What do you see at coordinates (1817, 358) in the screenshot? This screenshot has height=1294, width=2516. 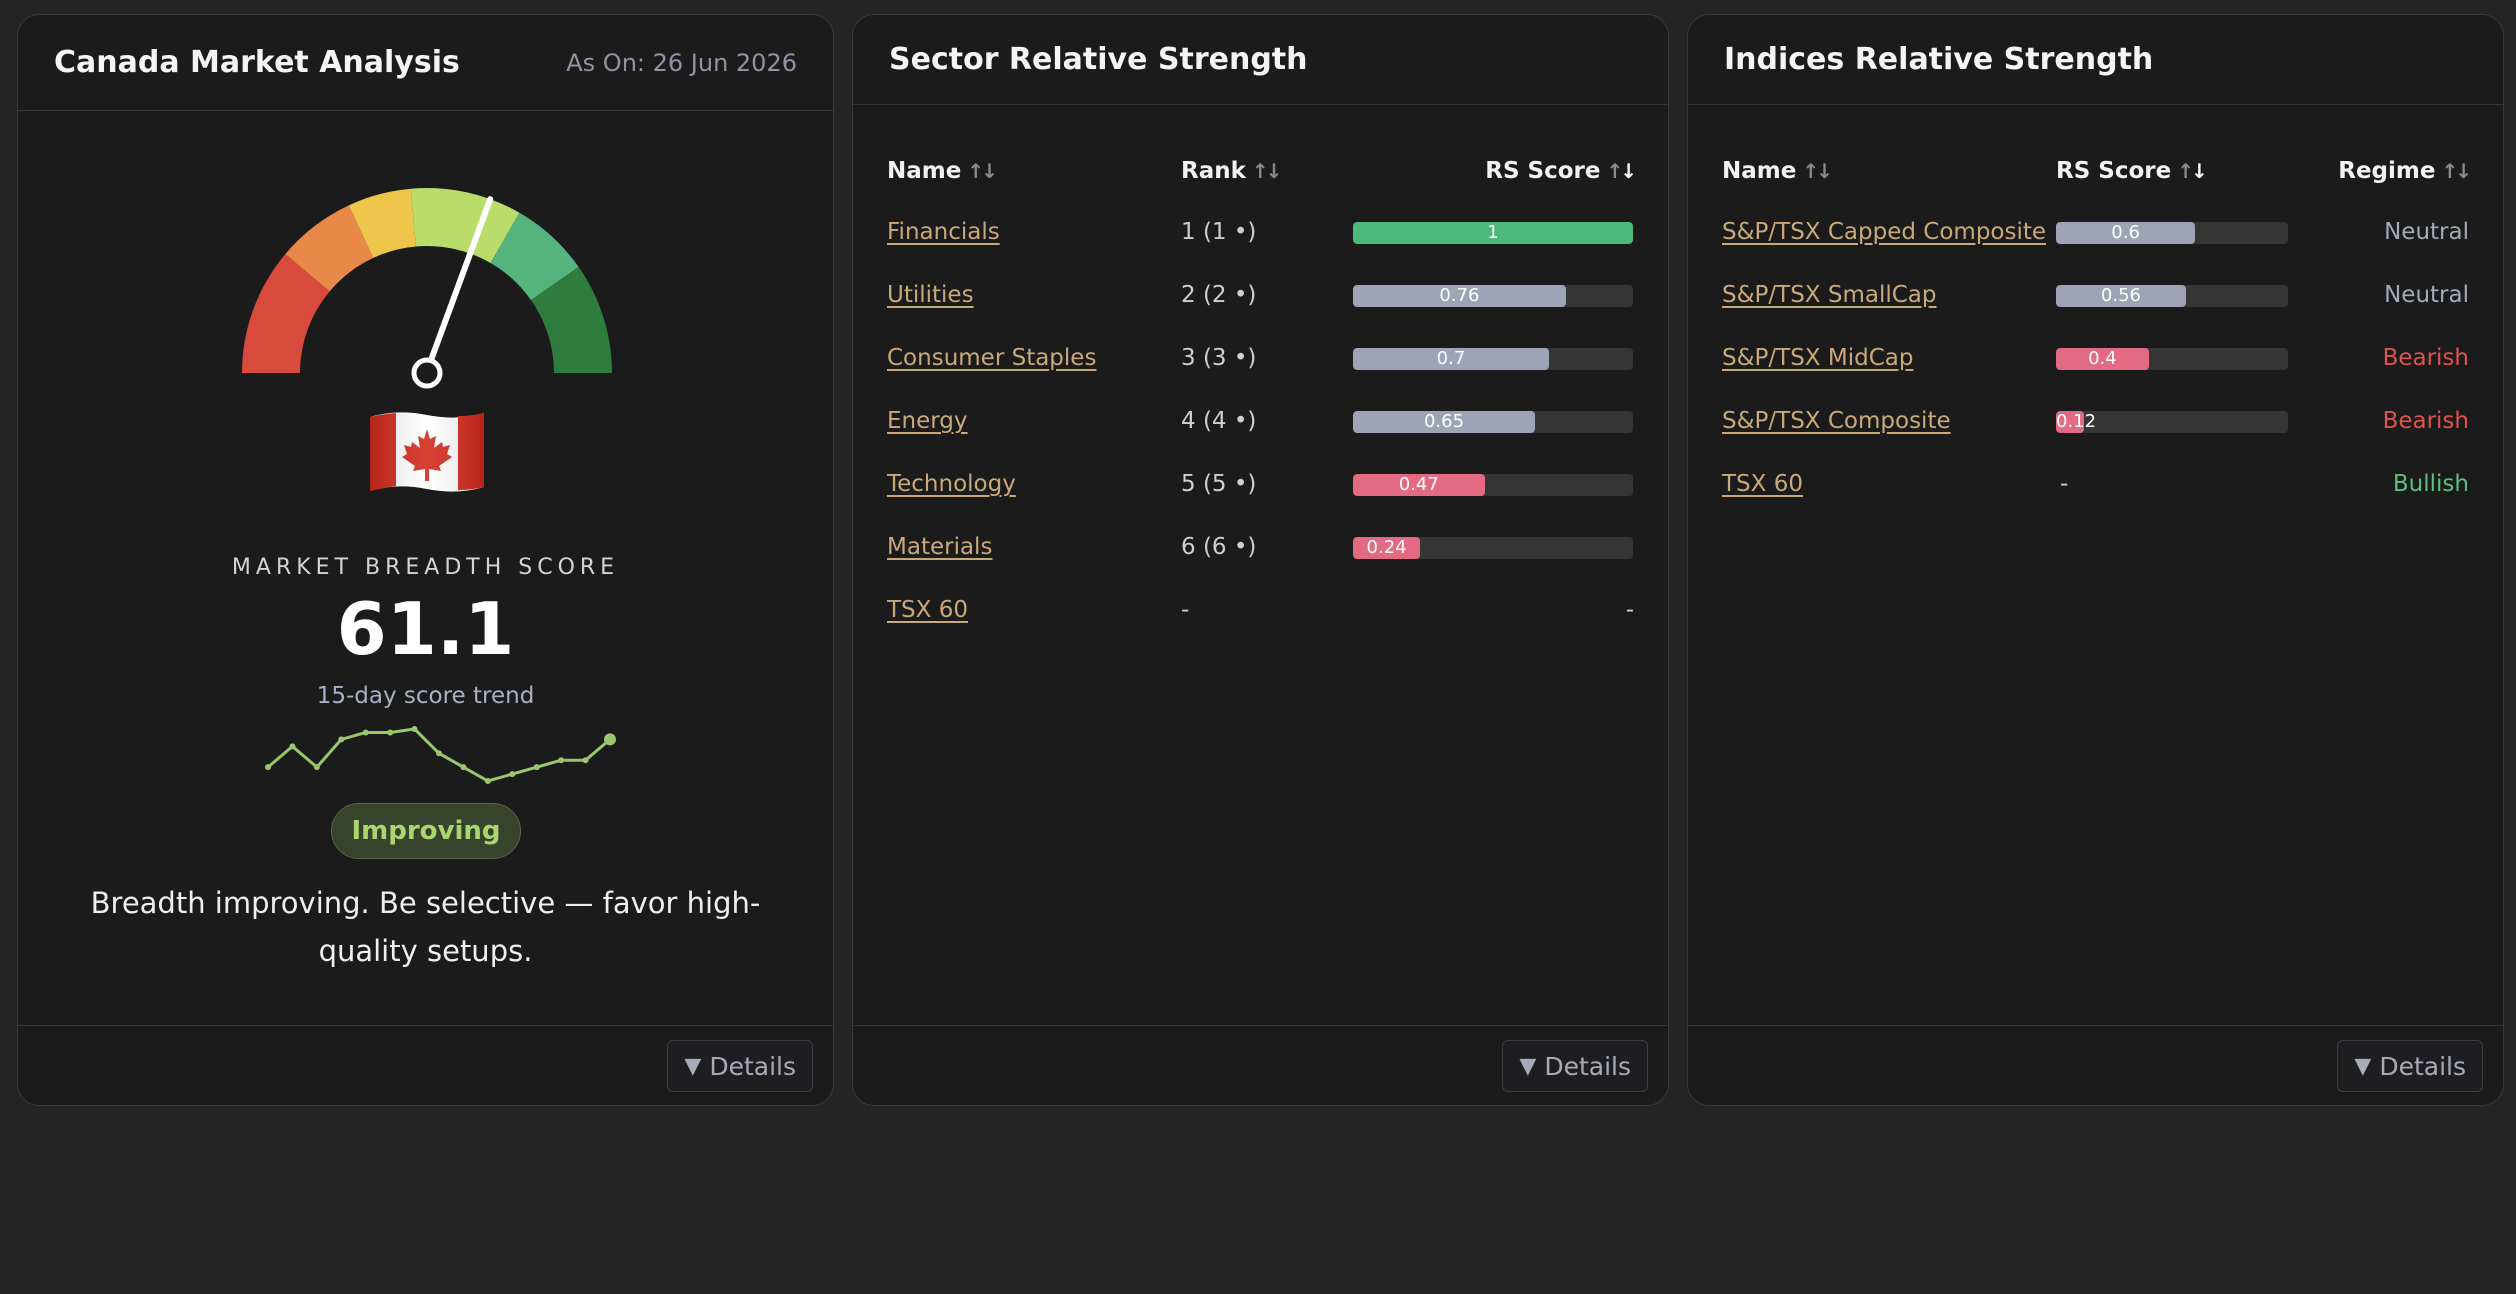 I see `index-name-link: S&P/TSX MidCap` at bounding box center [1817, 358].